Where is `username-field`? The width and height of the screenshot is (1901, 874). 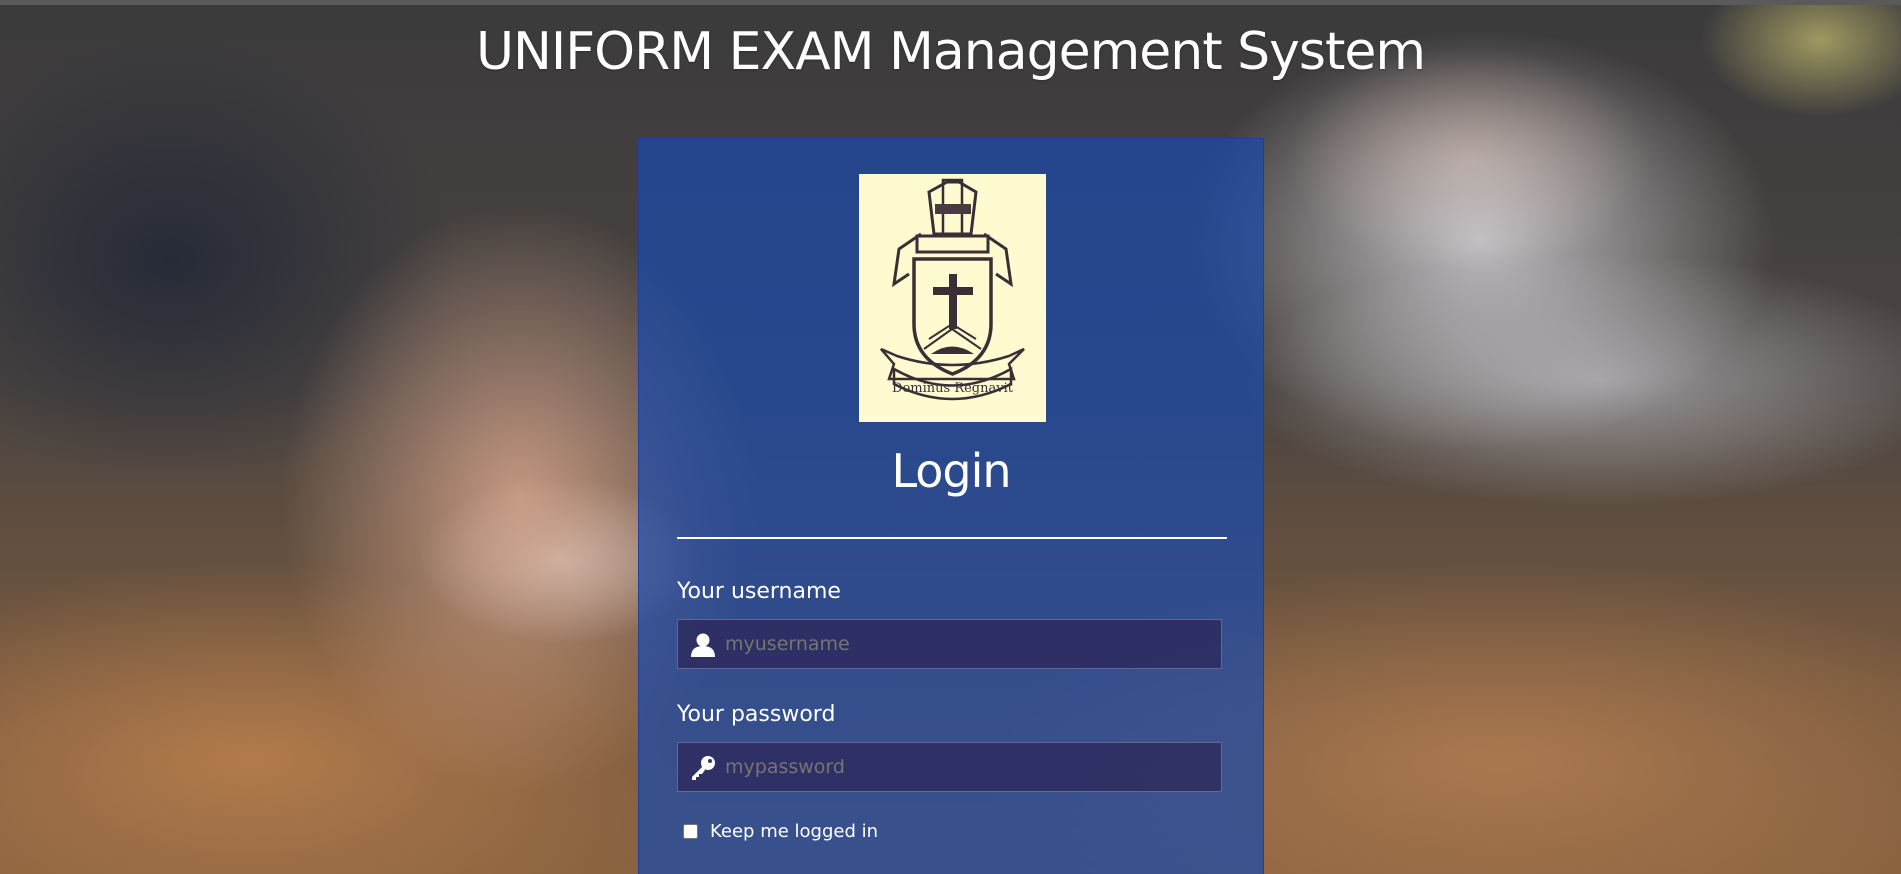 username-field is located at coordinates (949, 644).